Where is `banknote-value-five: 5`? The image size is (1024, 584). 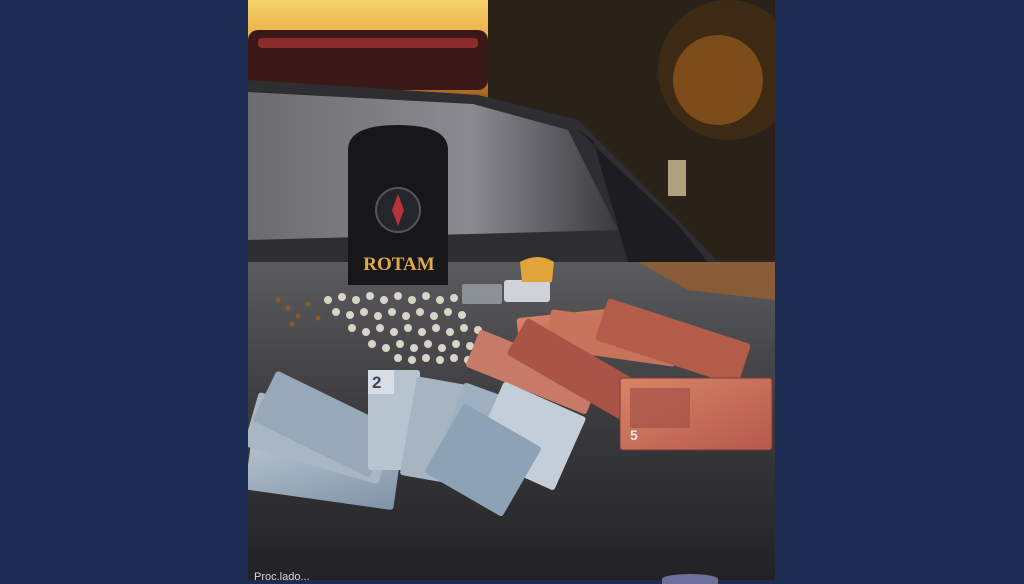
banknote-value-five: 5 is located at coordinates (634, 435).